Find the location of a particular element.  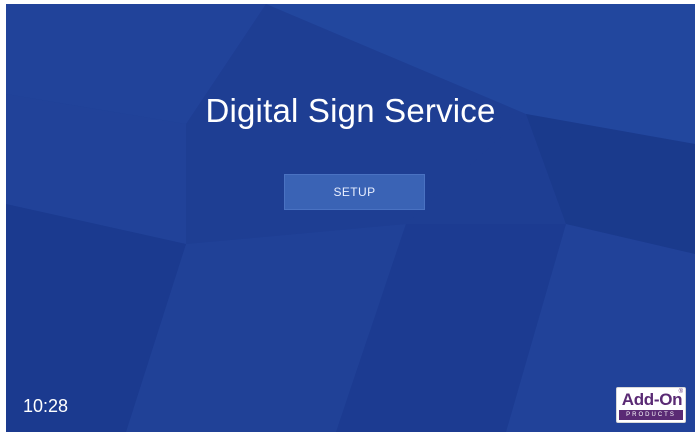

app-title: Digital Sign Service is located at coordinates (350, 110).